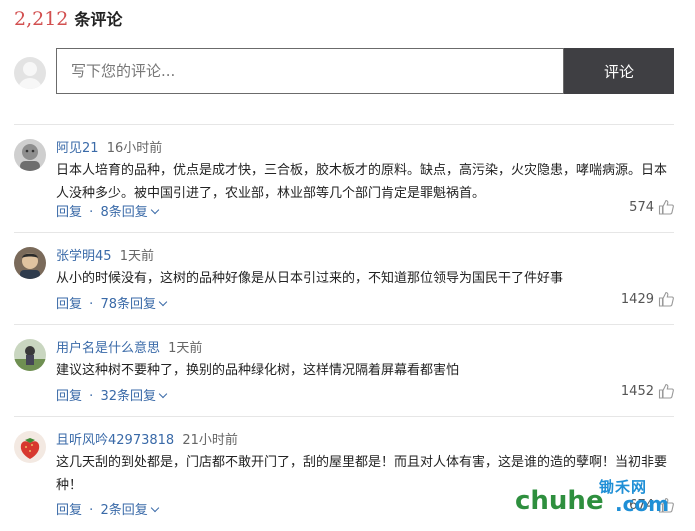 Image resolution: width=695 pixels, height=531 pixels. Describe the element at coordinates (128, 396) in the screenshot. I see `replies-count: 32条回复` at that location.